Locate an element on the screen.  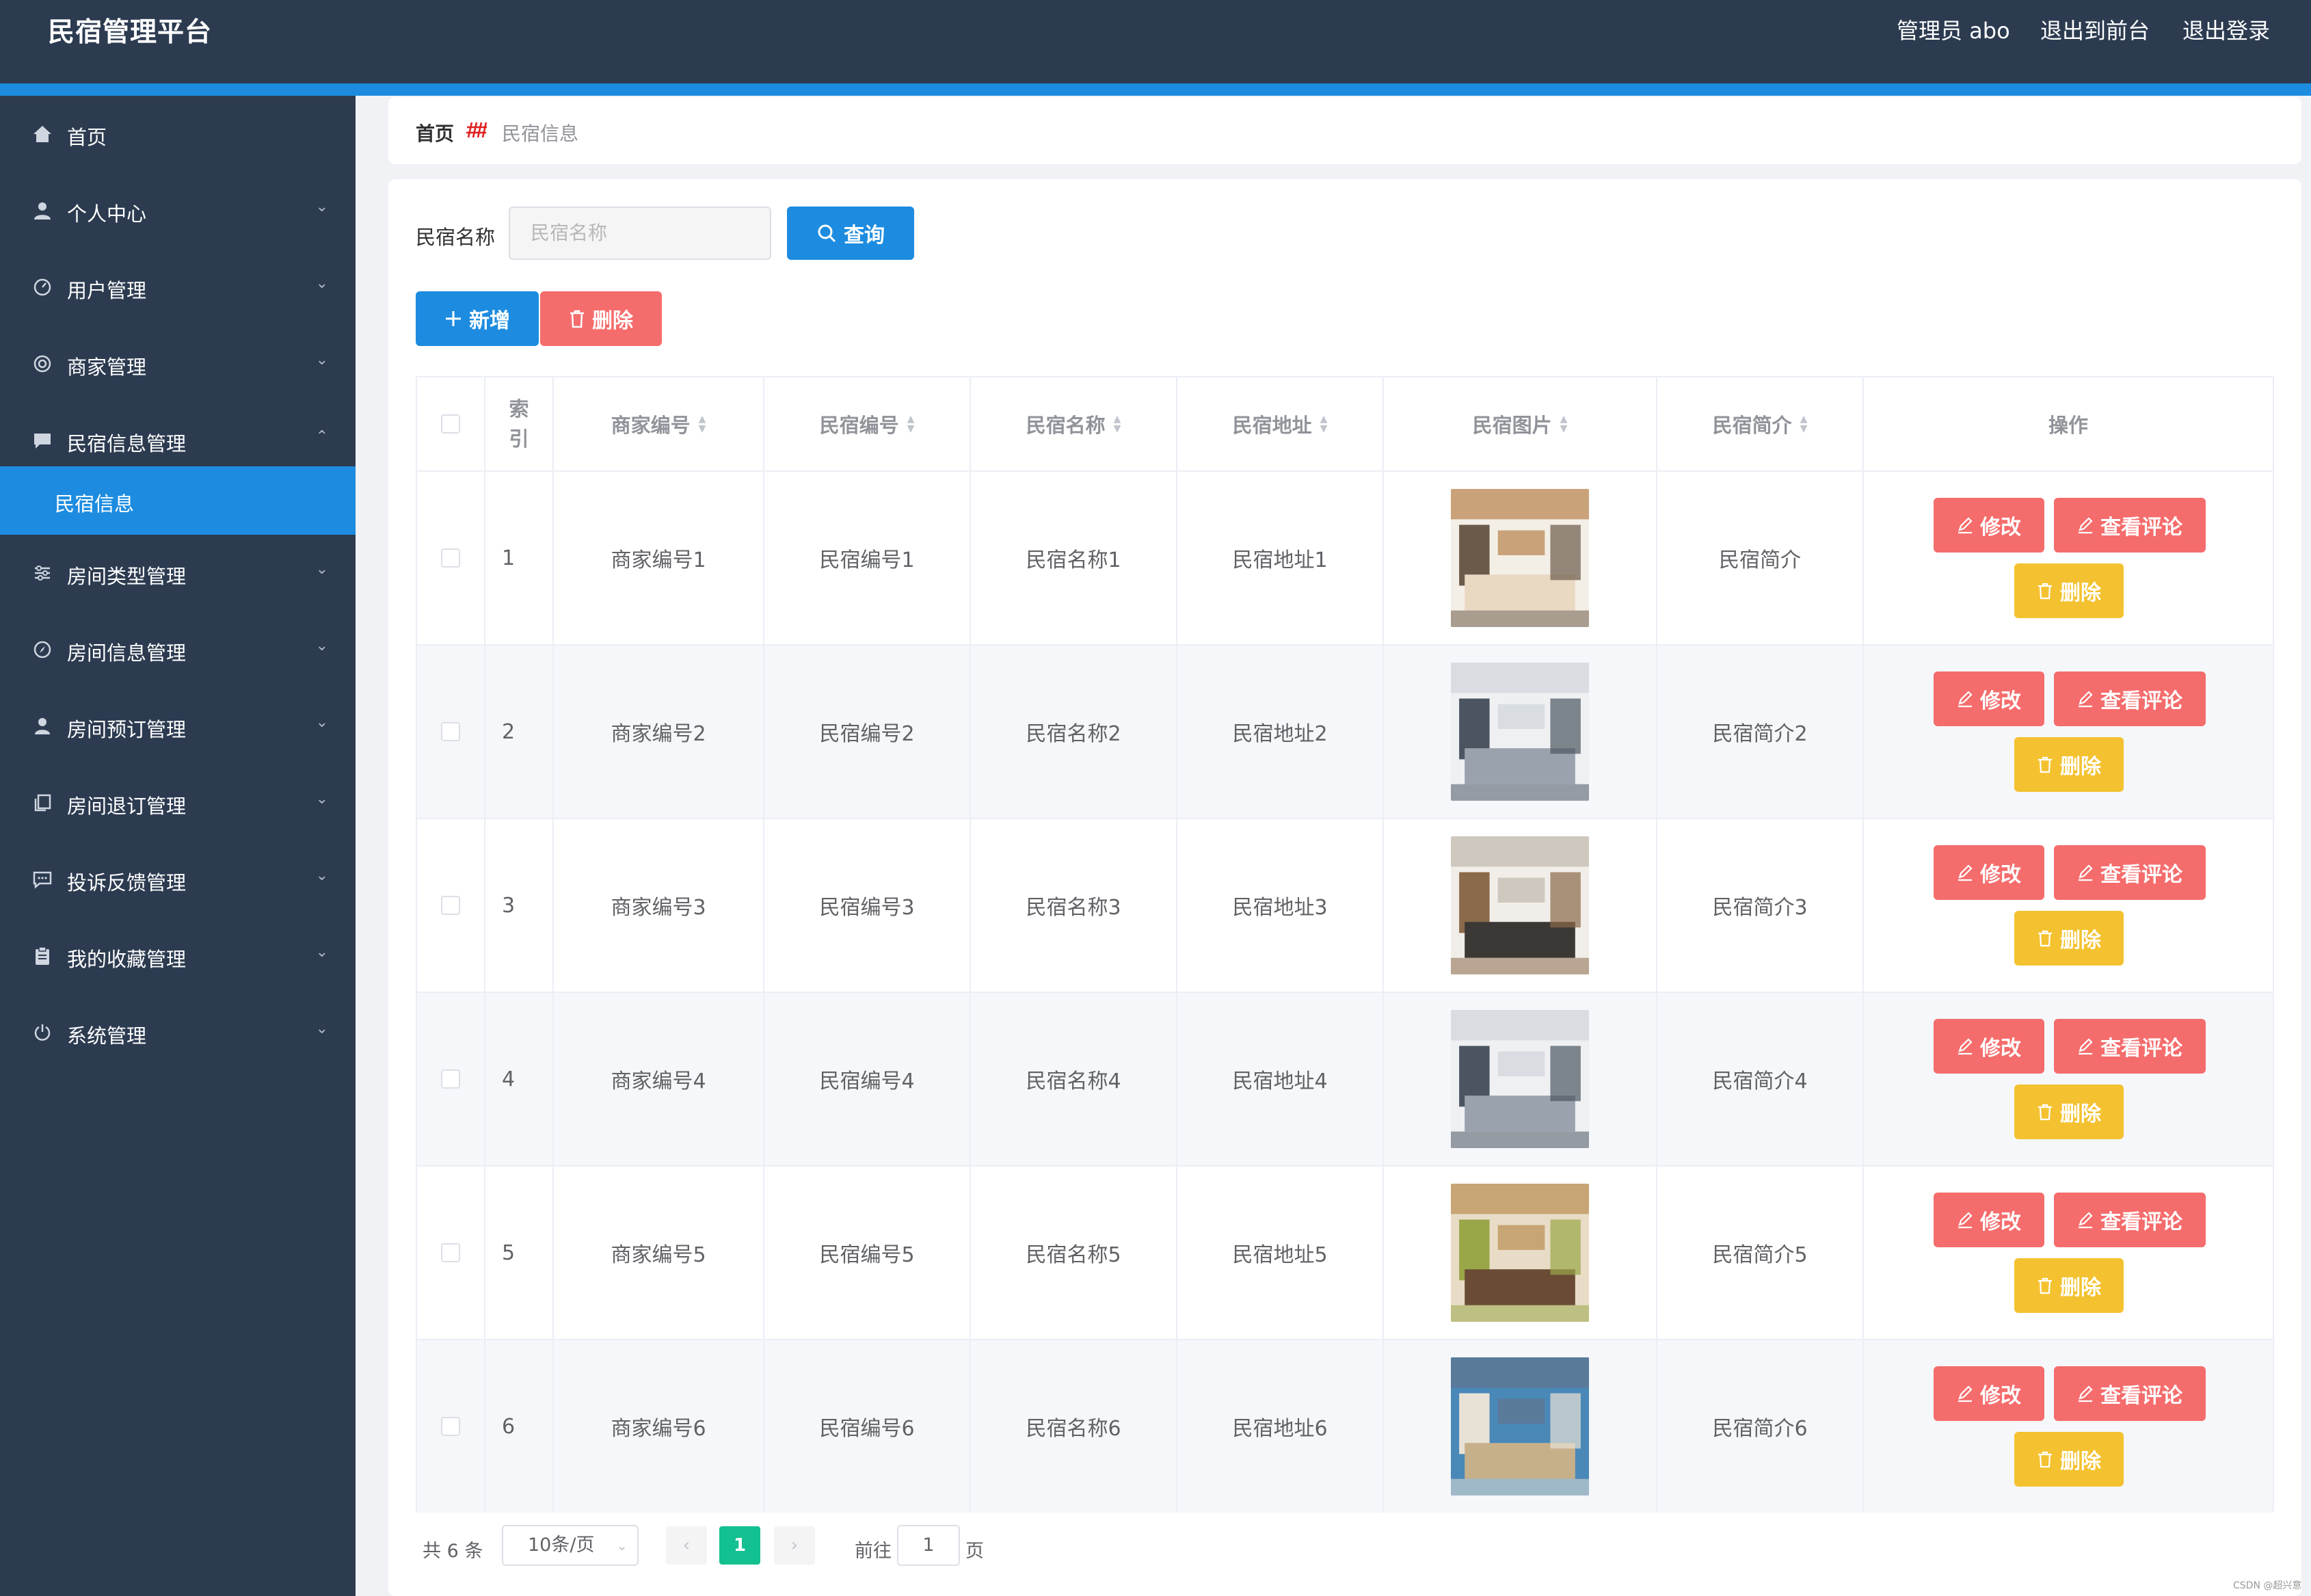
header-select-all is located at coordinates (451, 423).